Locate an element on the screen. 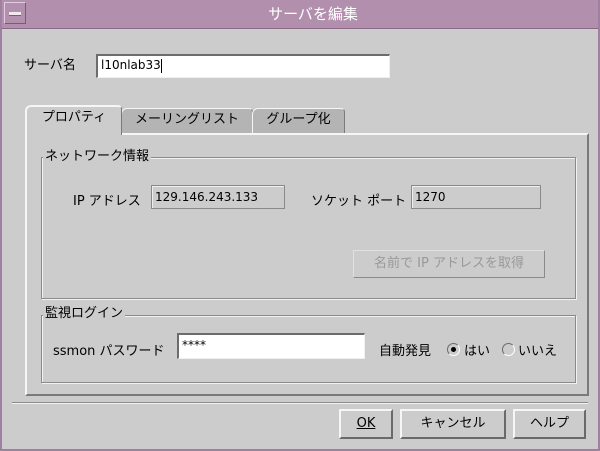 The height and width of the screenshot is (451, 600). radio-selected-dot is located at coordinates (453, 349).